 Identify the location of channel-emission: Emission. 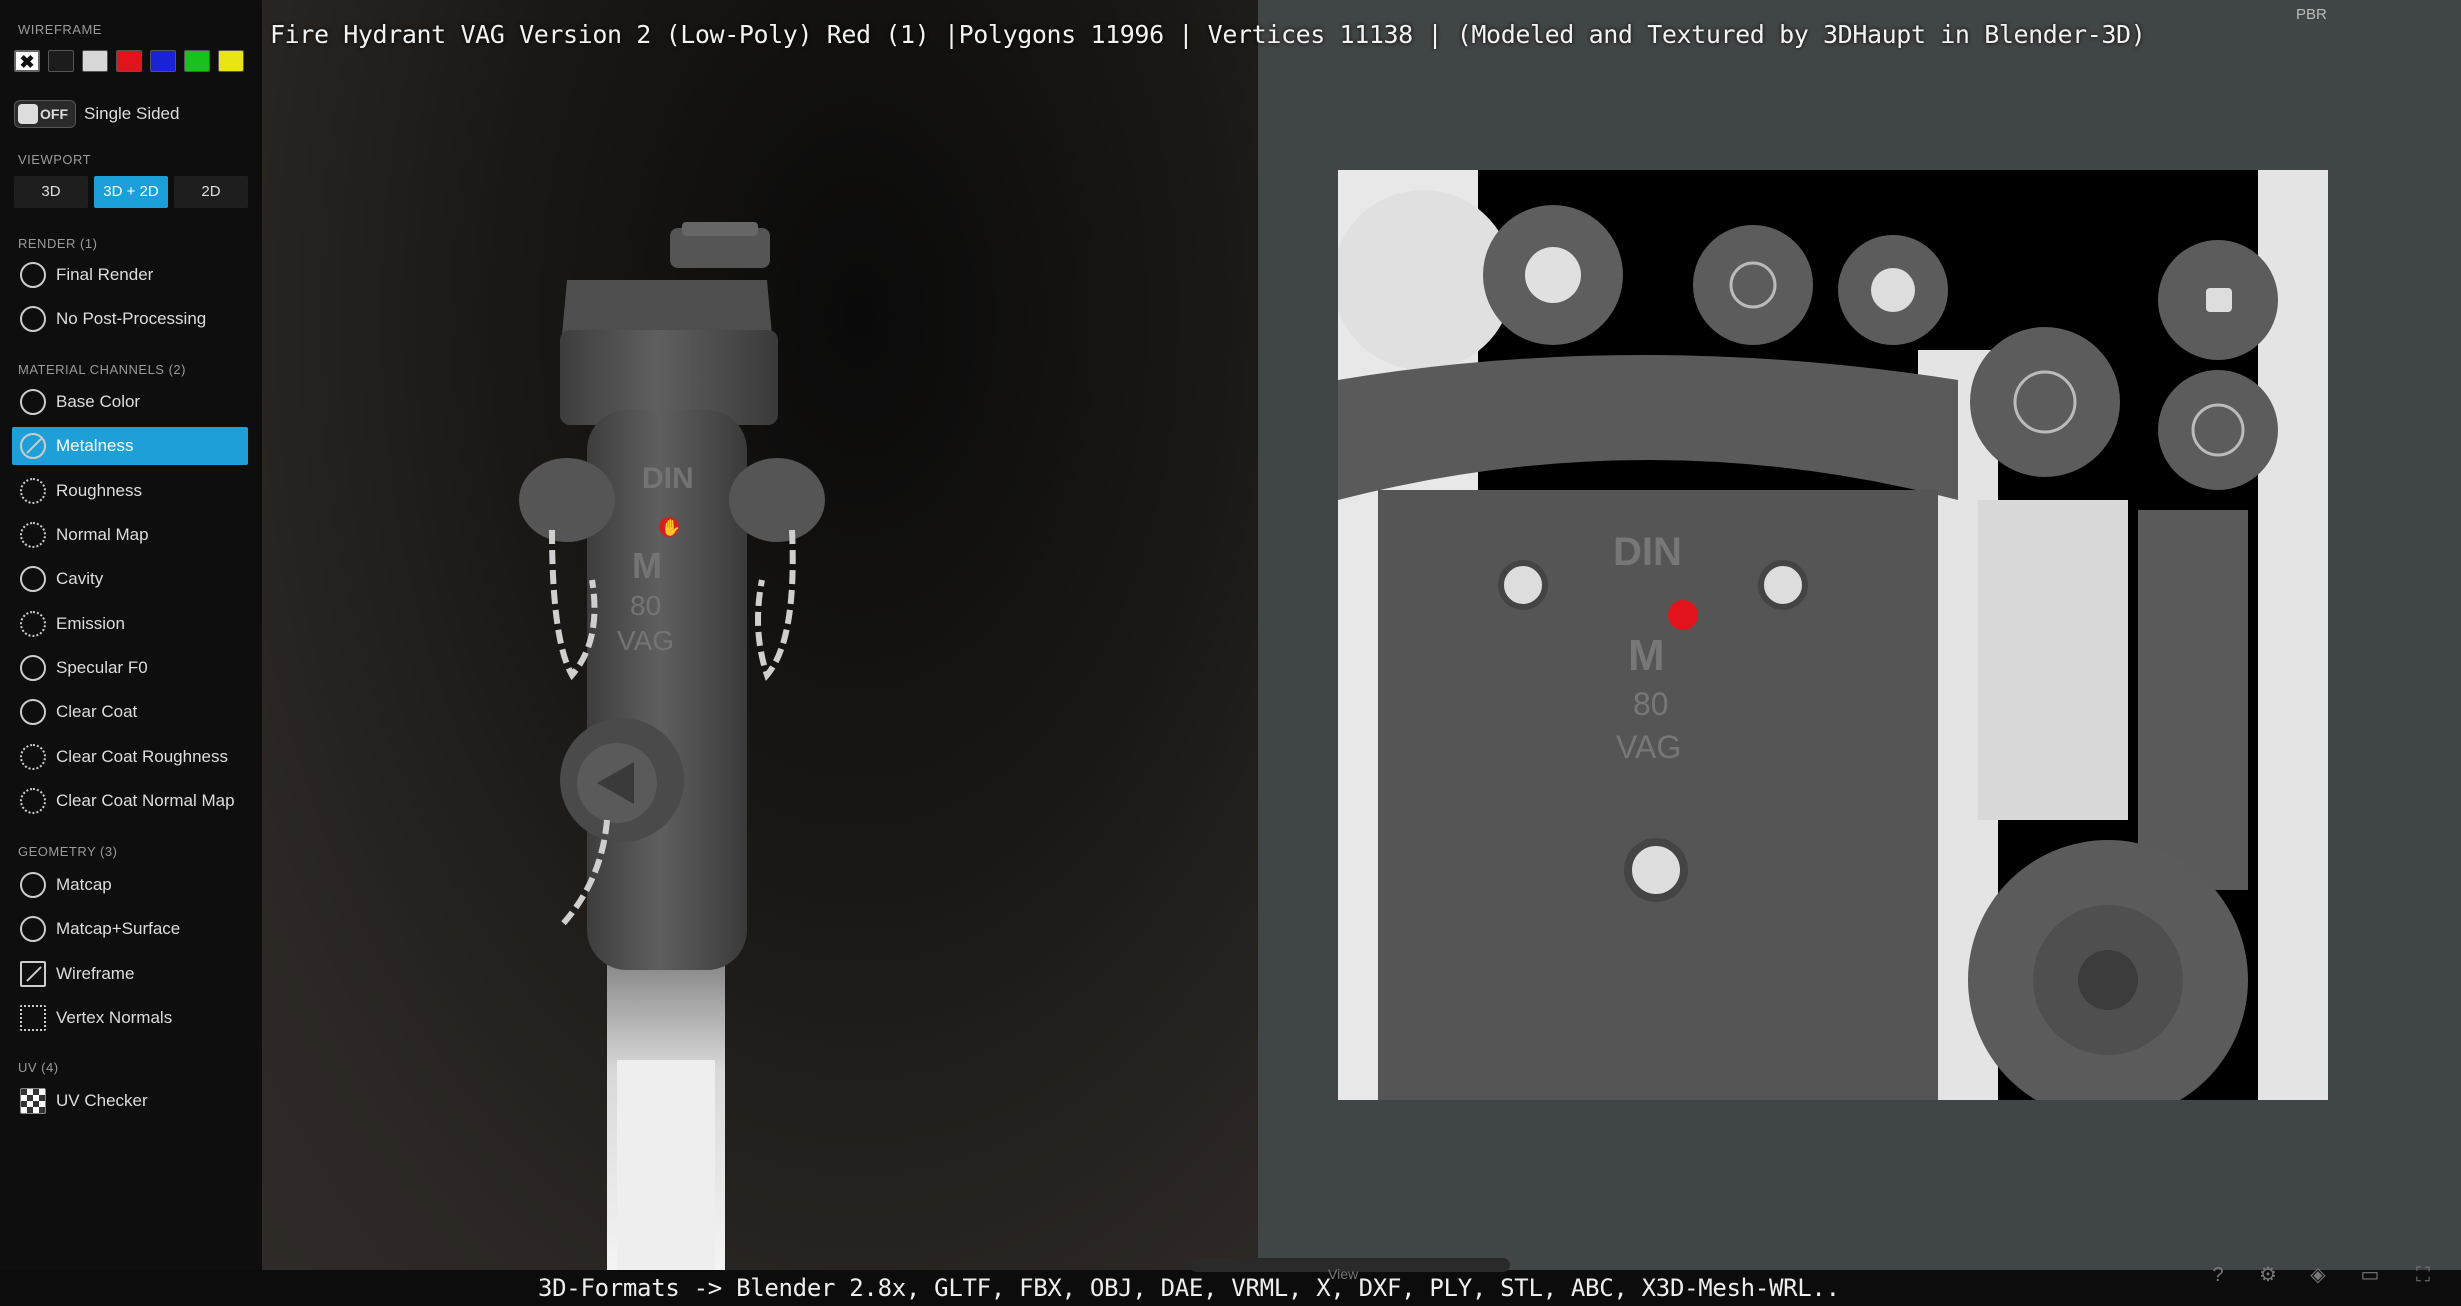
(130, 624).